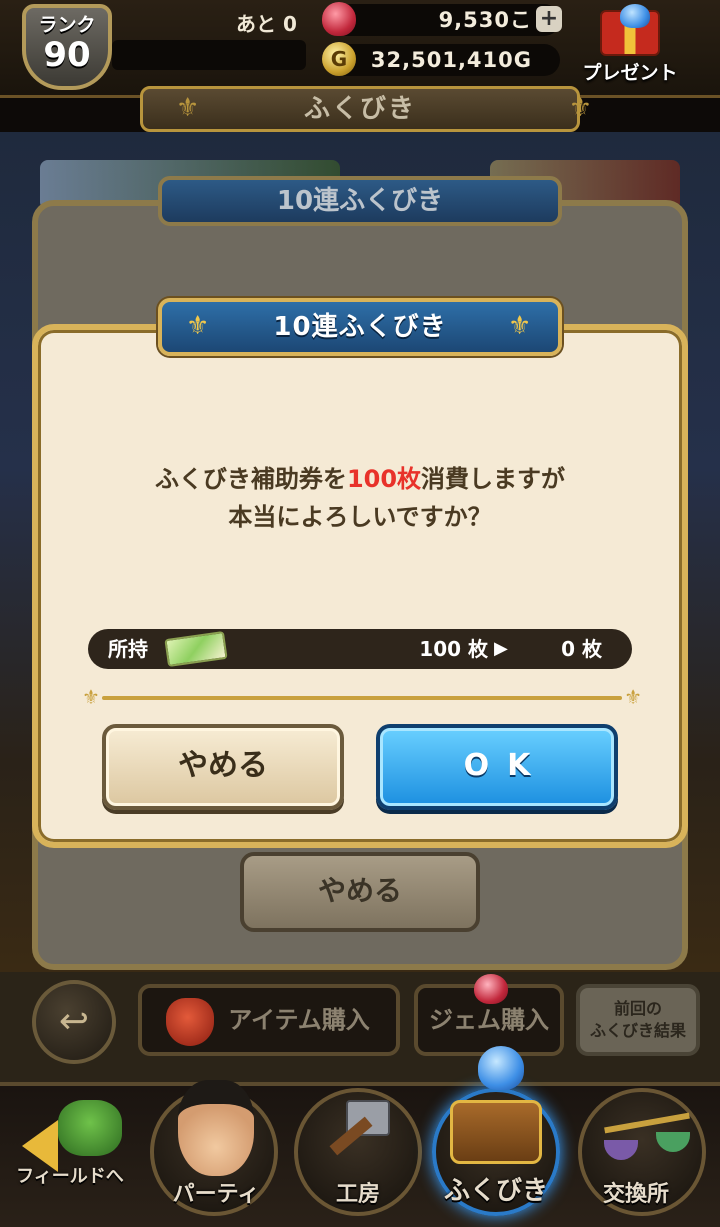  What do you see at coordinates (196, 649) in the screenshot?
I see `ticket-icon` at bounding box center [196, 649].